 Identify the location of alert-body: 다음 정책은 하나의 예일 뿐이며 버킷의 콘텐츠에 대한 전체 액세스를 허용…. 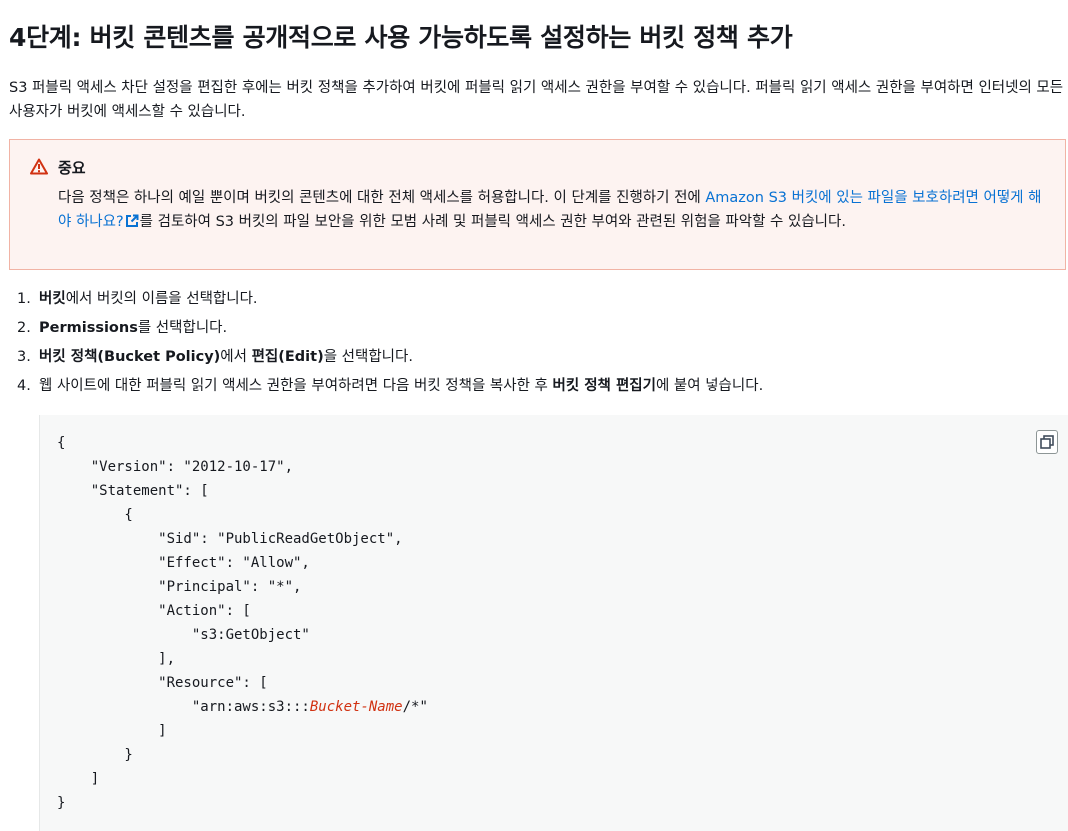
(553, 211).